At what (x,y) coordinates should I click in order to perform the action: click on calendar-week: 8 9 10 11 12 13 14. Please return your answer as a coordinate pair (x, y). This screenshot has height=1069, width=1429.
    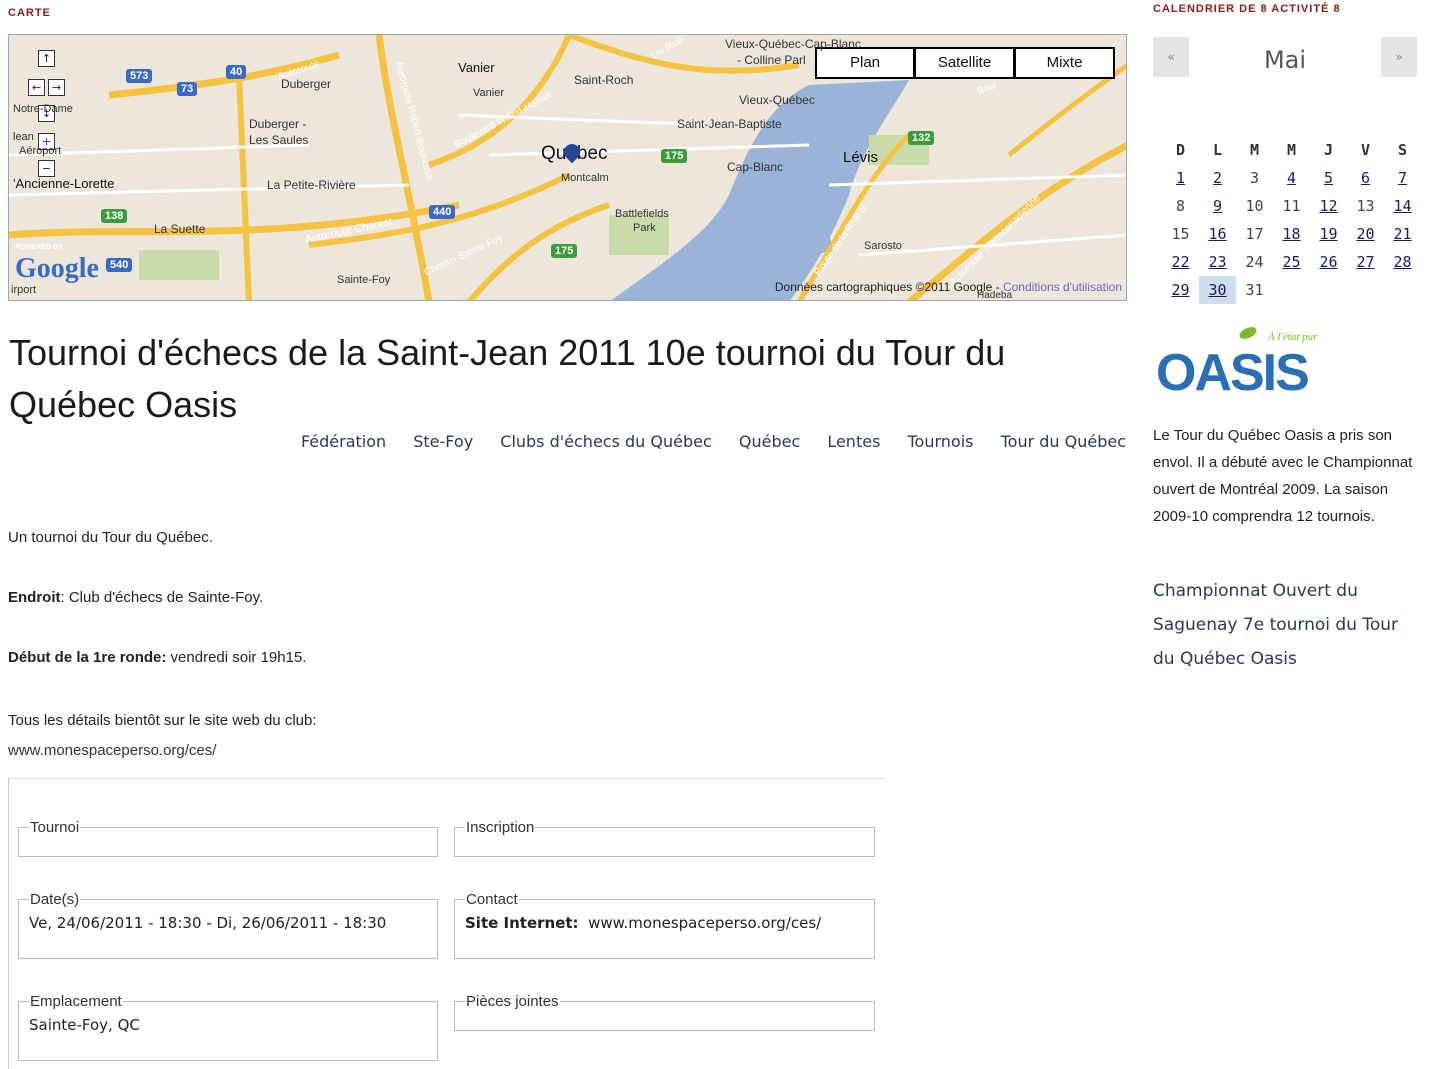
    Looking at the image, I should click on (1291, 206).